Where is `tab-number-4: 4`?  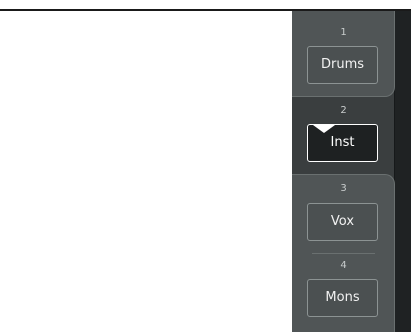 tab-number-4: 4 is located at coordinates (343, 265).